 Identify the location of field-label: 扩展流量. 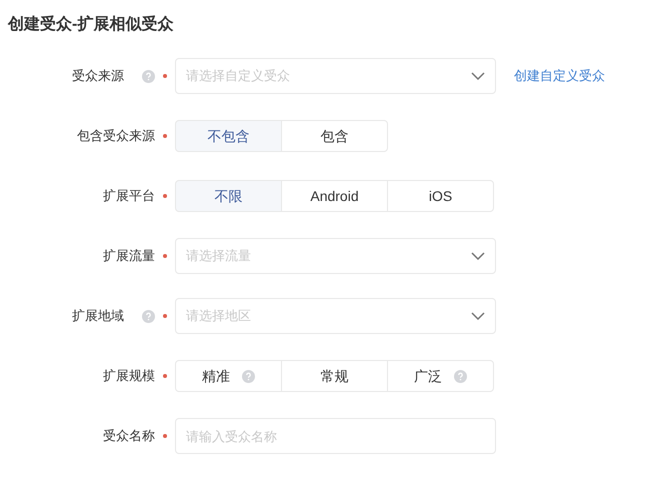
(129, 256).